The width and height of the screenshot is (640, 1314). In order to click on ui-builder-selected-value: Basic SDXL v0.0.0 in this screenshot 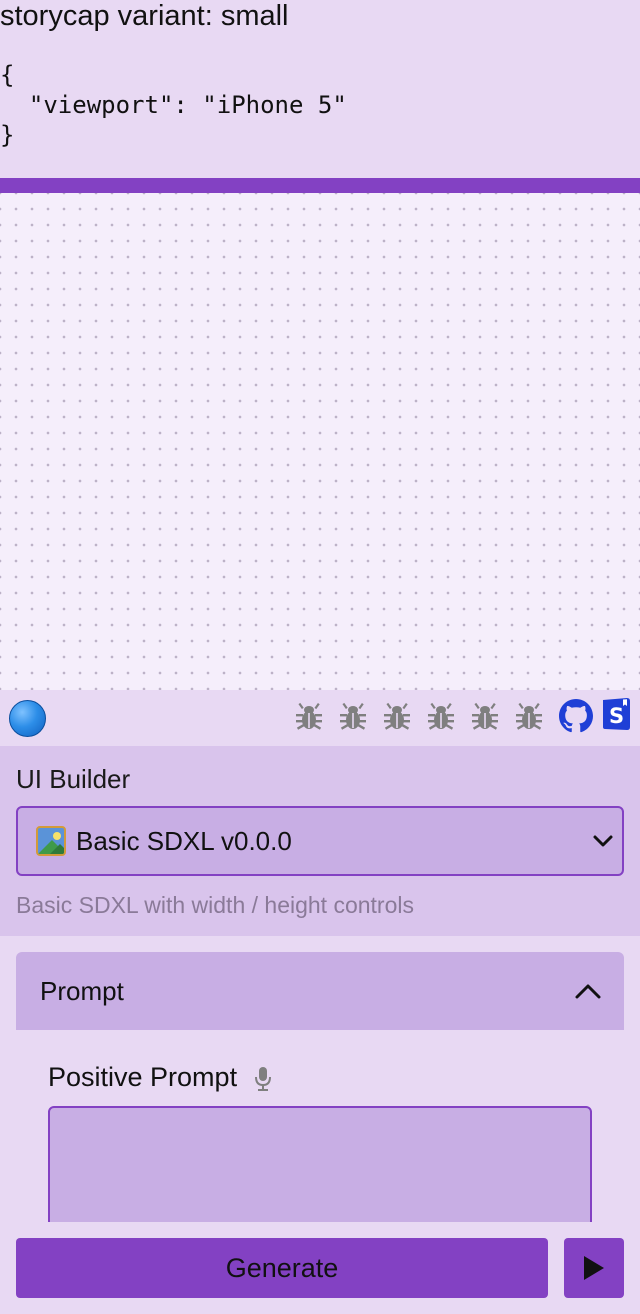, I will do `click(184, 841)`.